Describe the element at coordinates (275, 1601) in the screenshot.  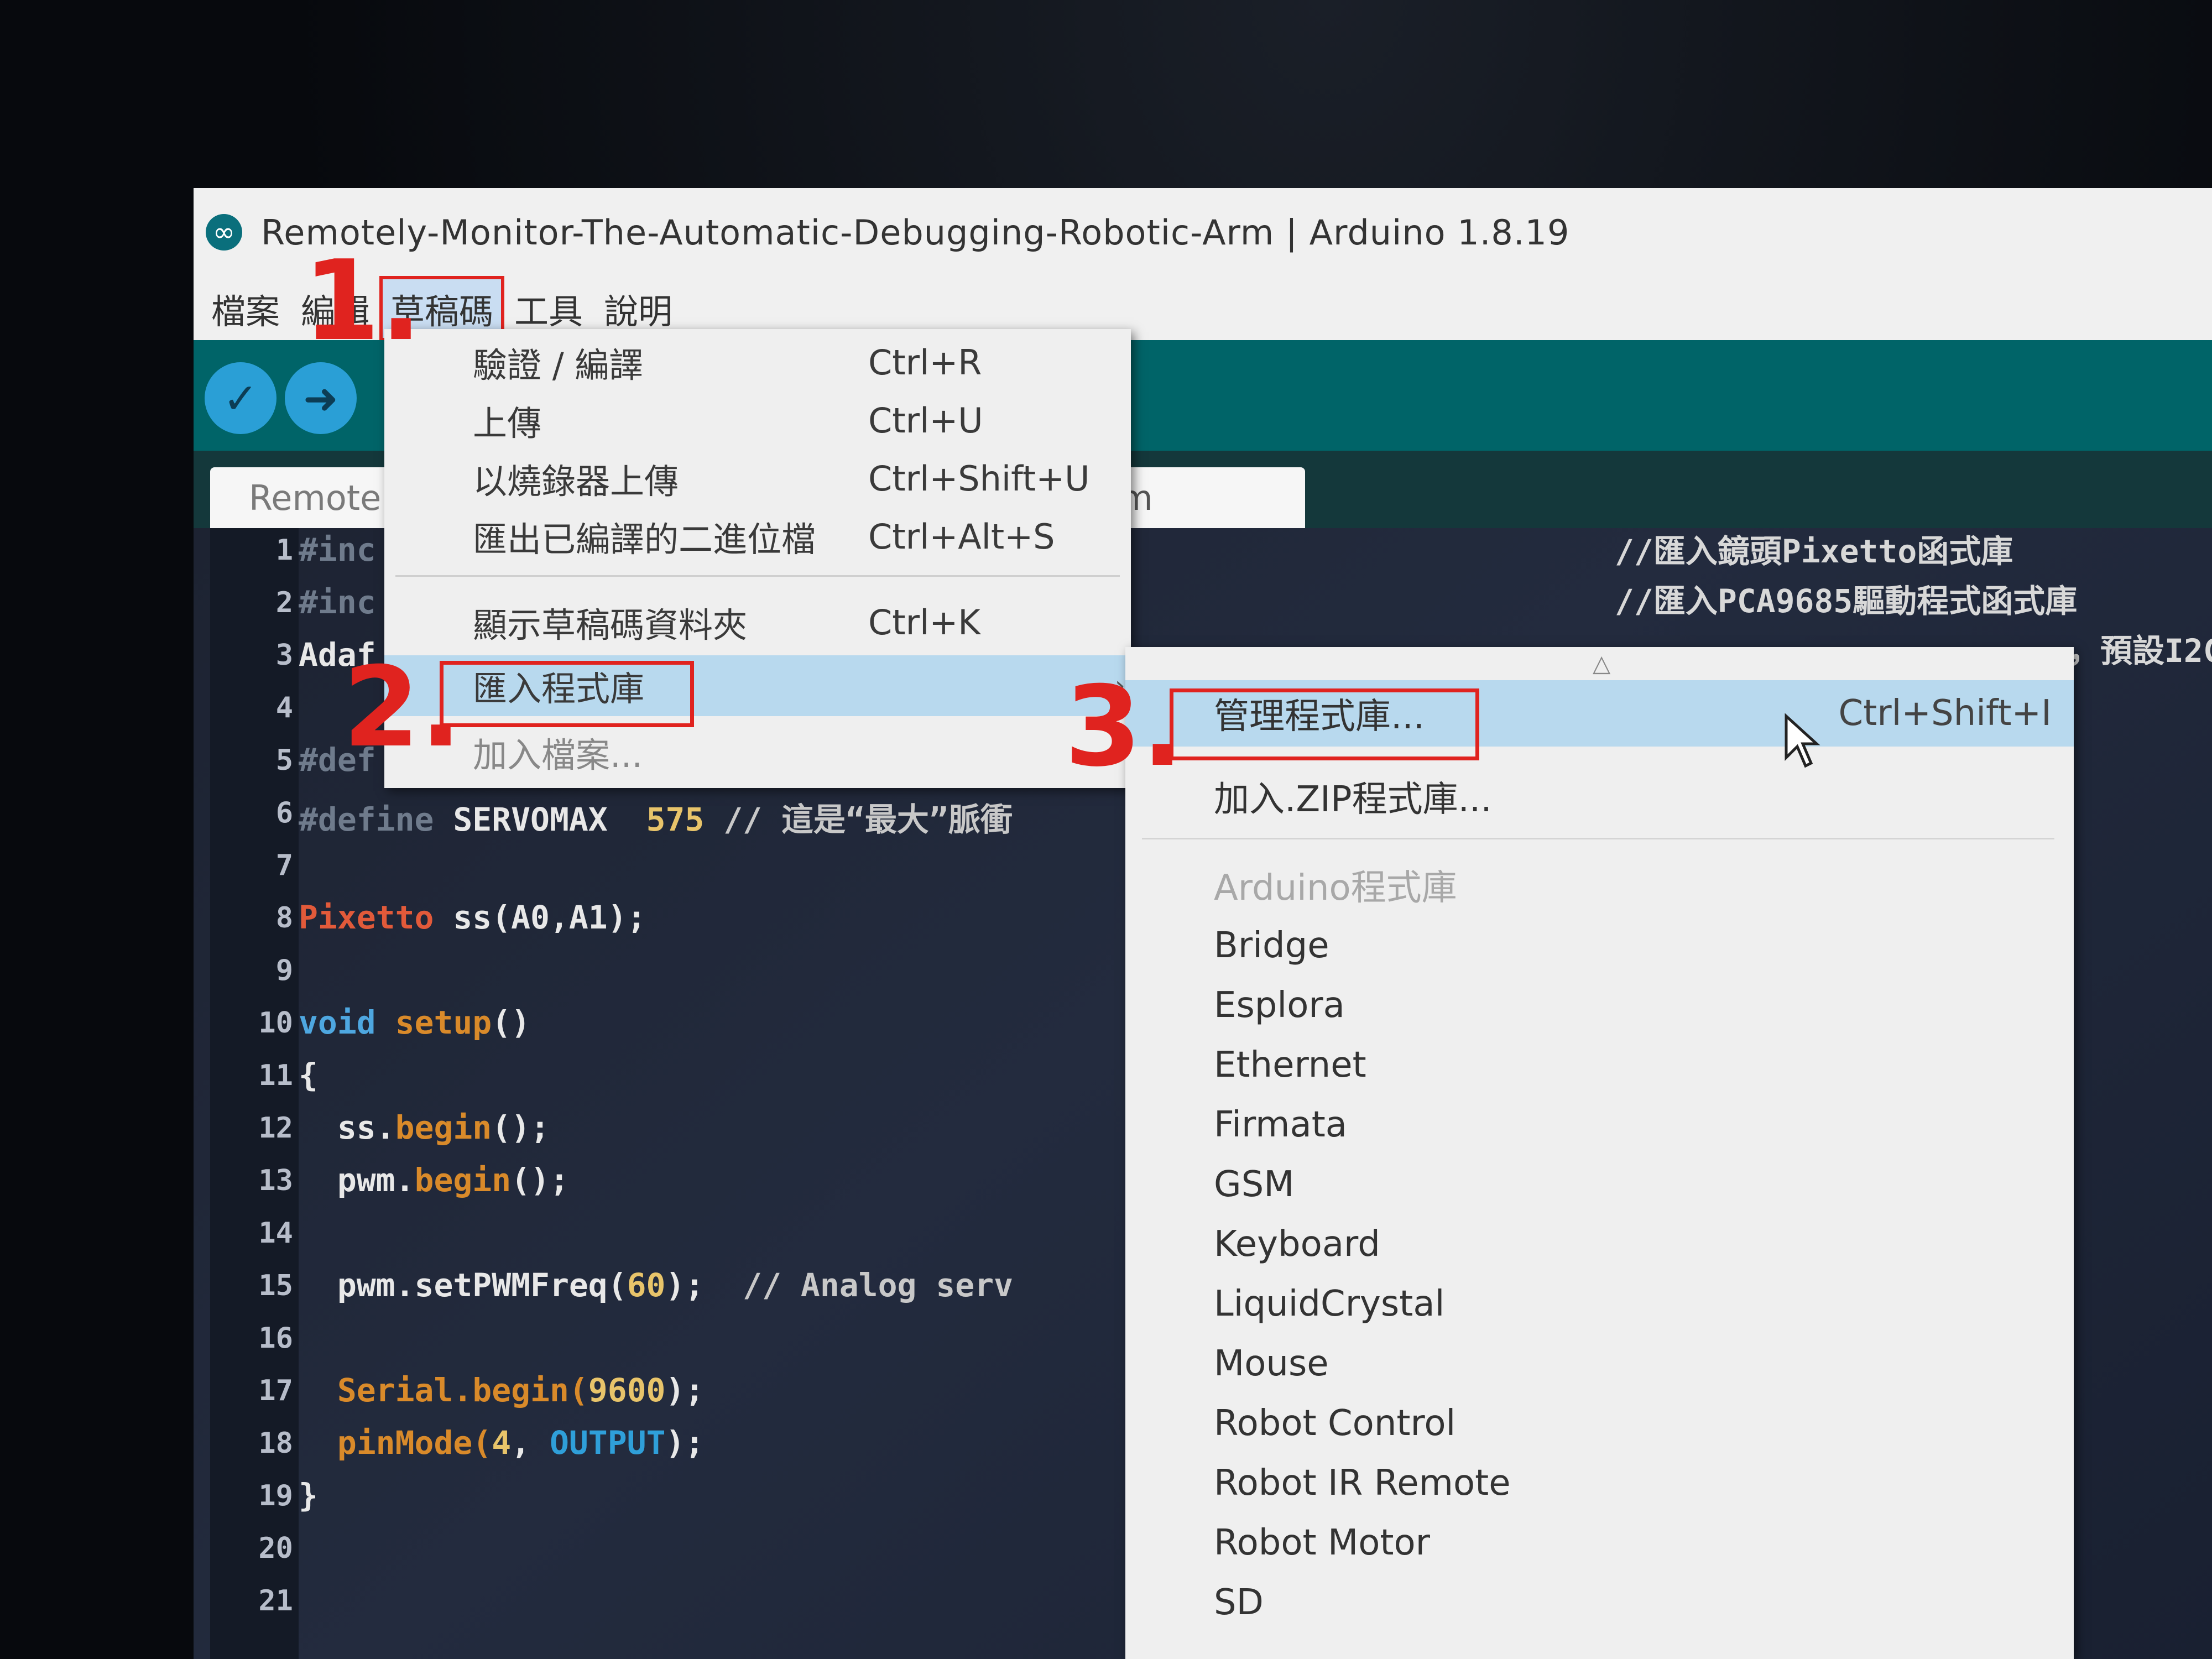
I see `line-number: 21` at that location.